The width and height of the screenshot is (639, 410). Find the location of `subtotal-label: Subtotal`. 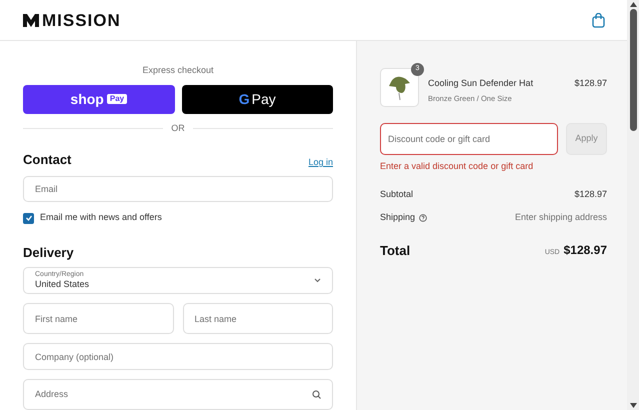

subtotal-label: Subtotal is located at coordinates (397, 194).